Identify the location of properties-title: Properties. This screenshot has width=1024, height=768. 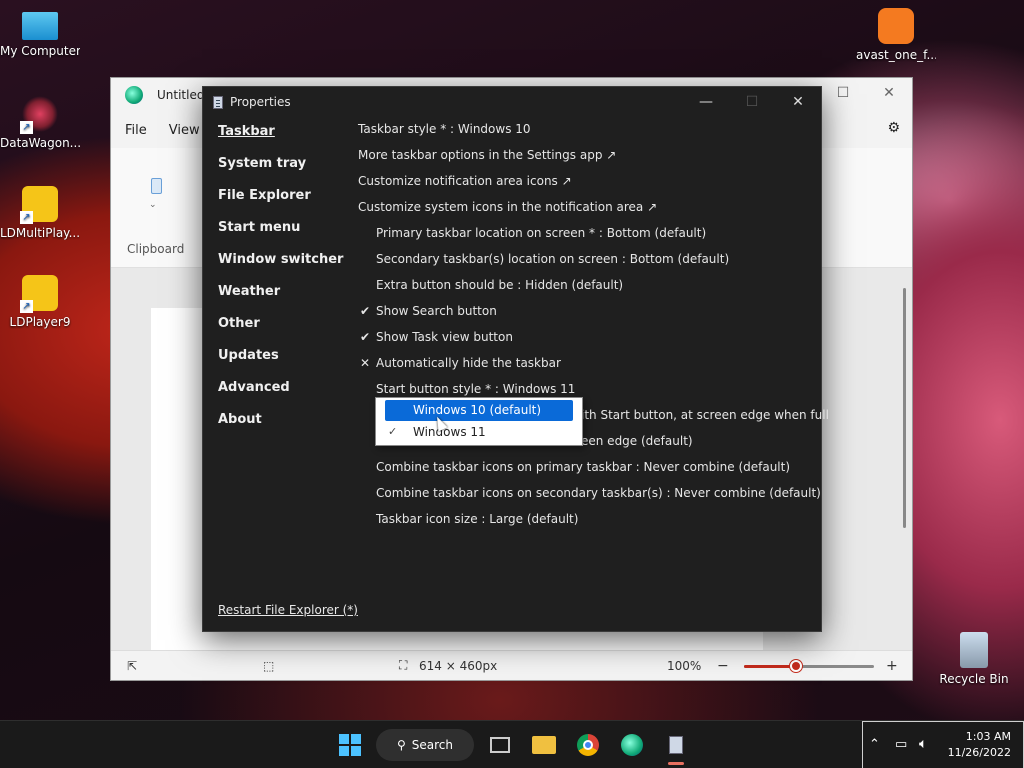
(260, 102).